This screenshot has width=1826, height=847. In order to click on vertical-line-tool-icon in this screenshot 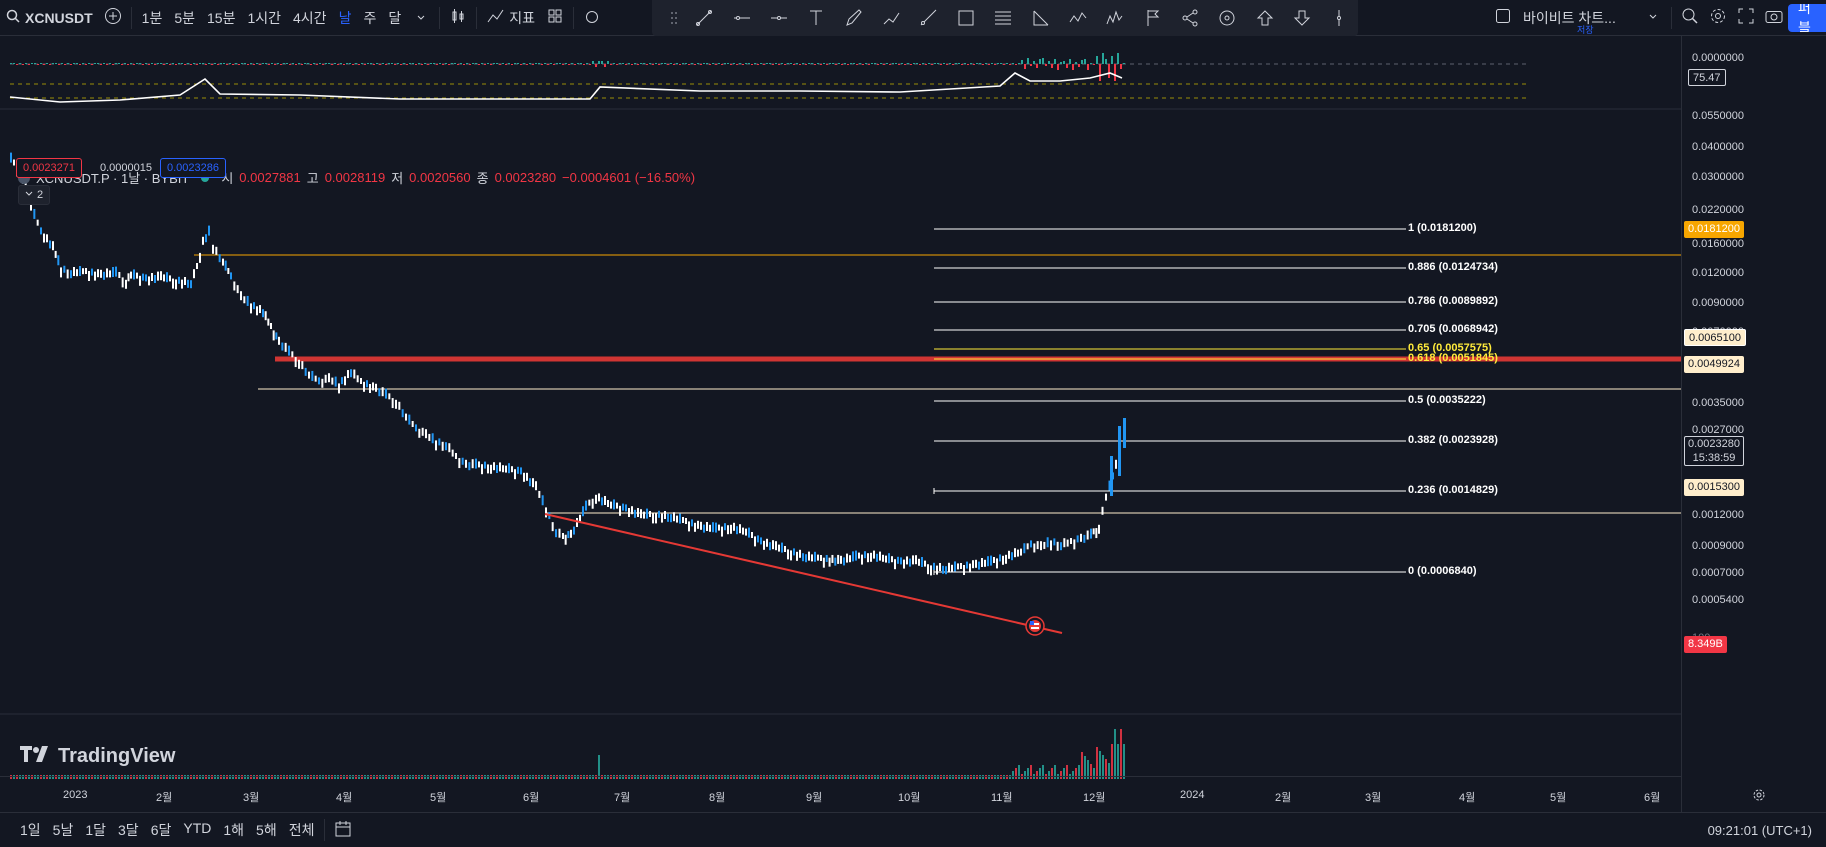, I will do `click(1339, 18)`.